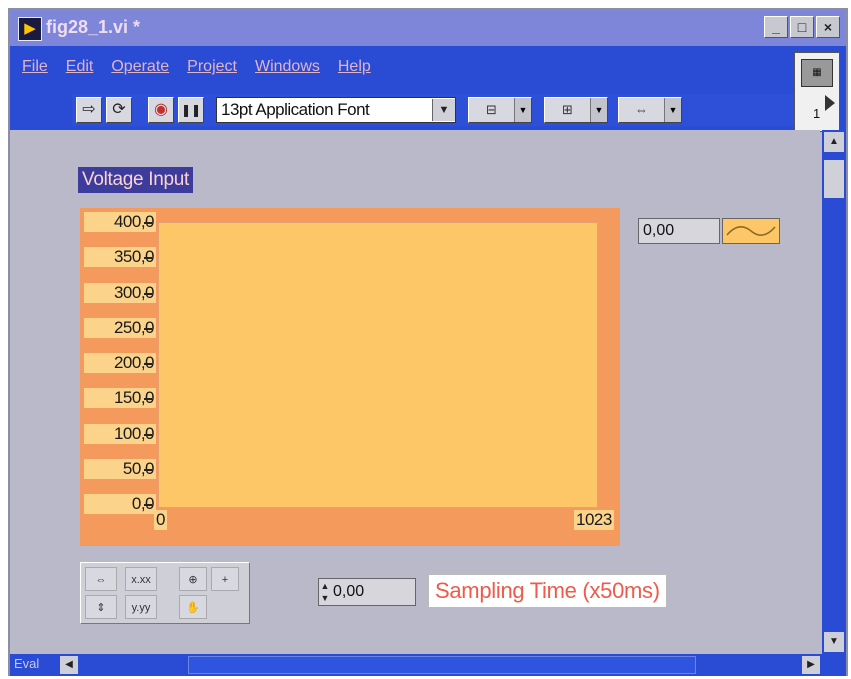  Describe the element at coordinates (212, 67) in the screenshot. I see `menu-project: Project` at that location.